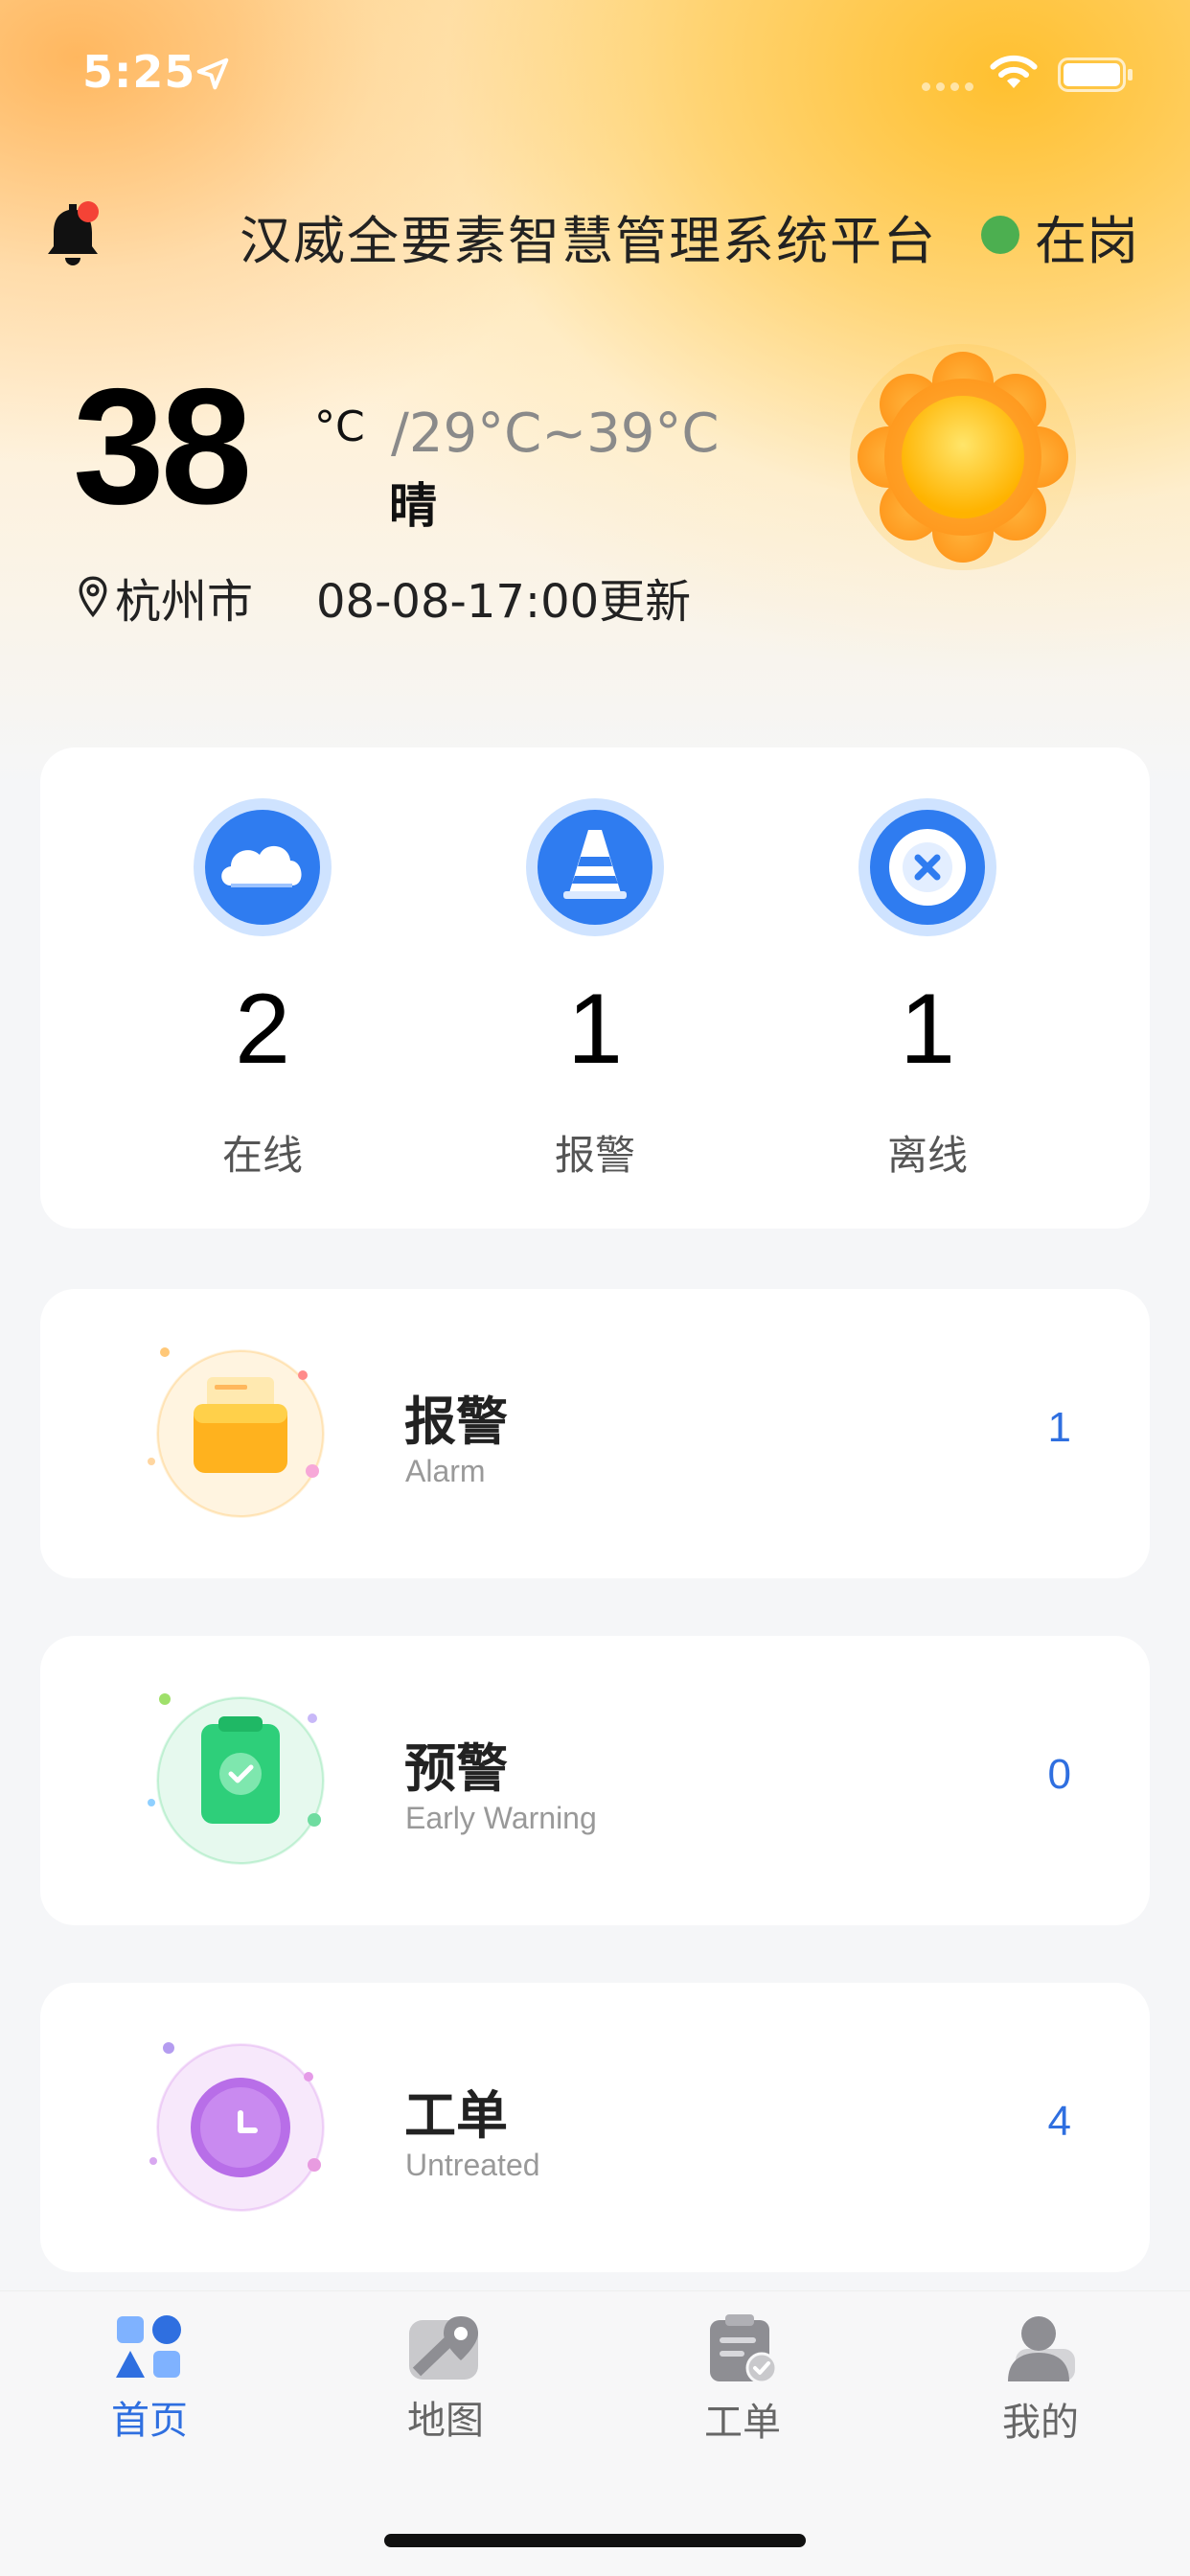  What do you see at coordinates (1059, 2121) in the screenshot?
I see `card-count: 4` at bounding box center [1059, 2121].